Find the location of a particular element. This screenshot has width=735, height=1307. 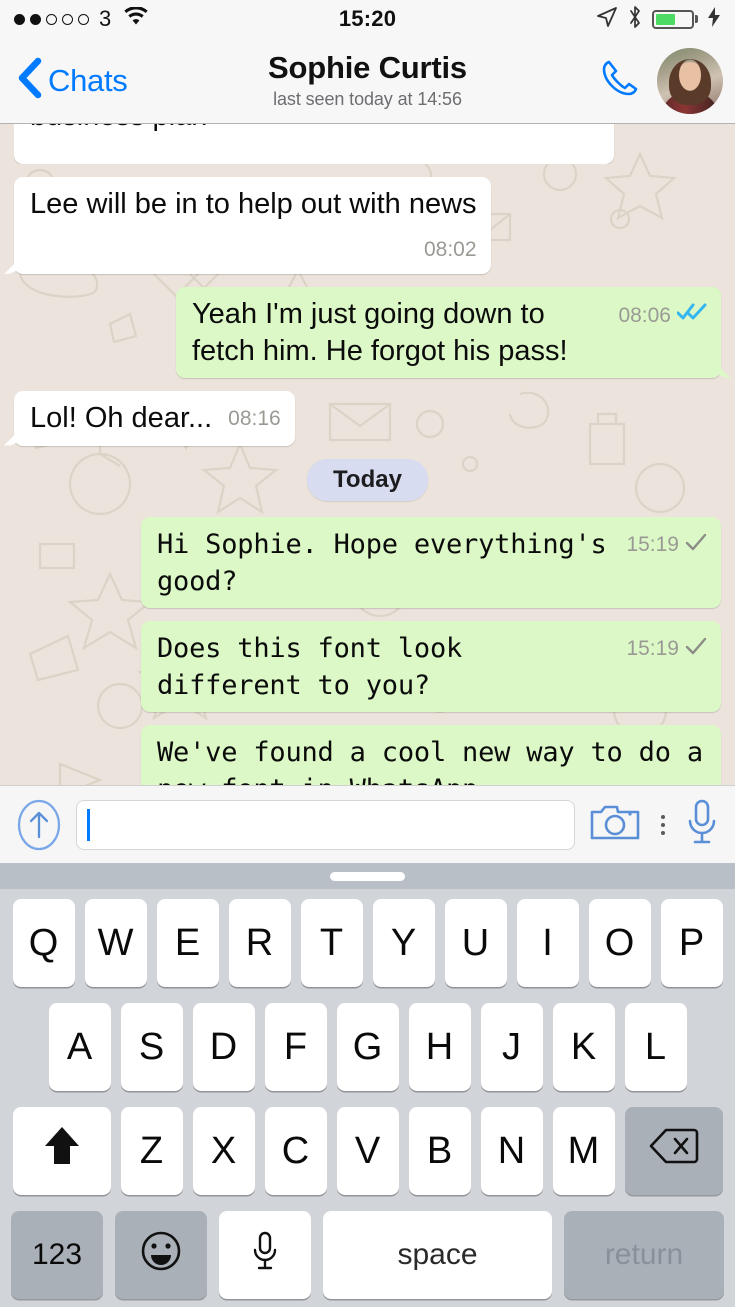

key-h: H is located at coordinates (439, 1047).